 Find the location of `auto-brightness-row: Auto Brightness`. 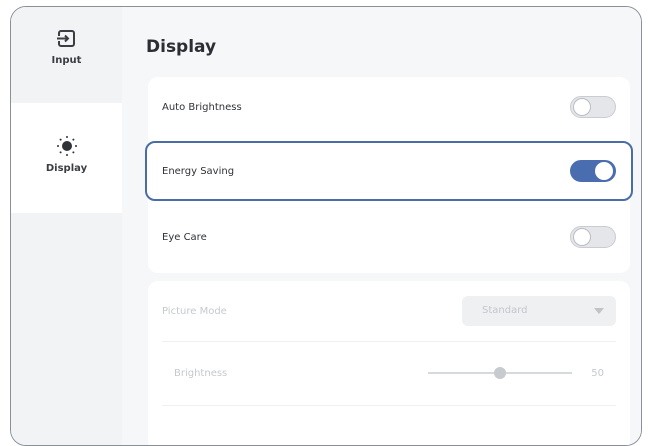

auto-brightness-row: Auto Brightness is located at coordinates (389, 107).